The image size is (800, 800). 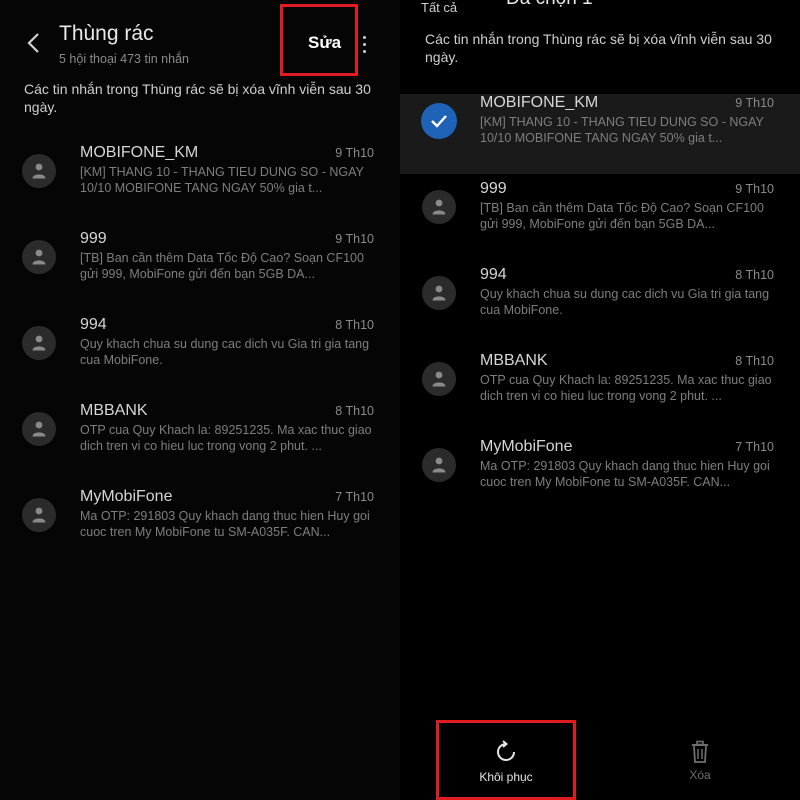 I want to click on more-options-icon, so click(x=365, y=45).